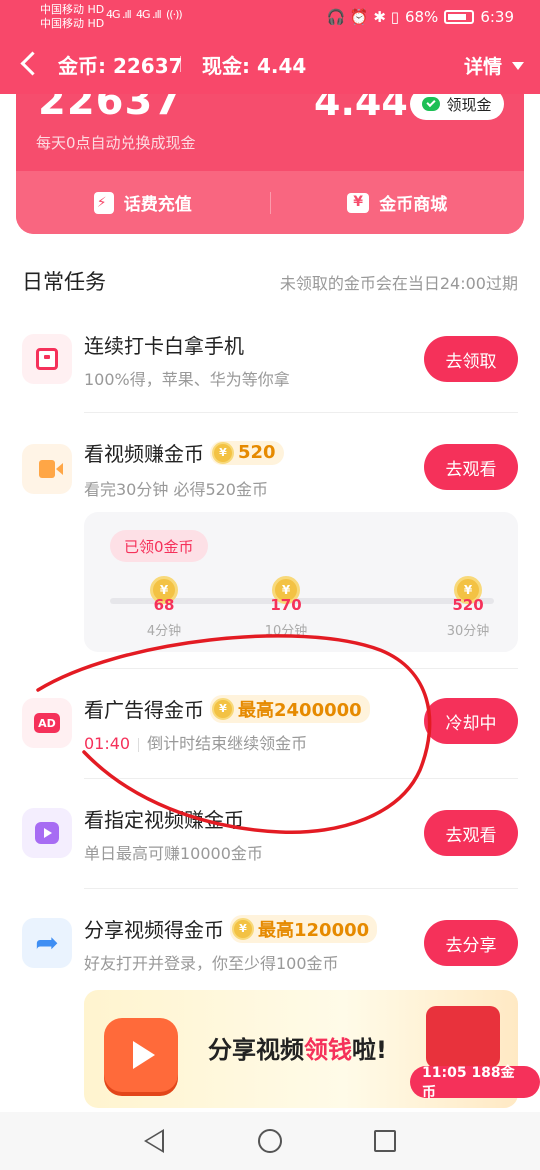 The image size is (540, 1170). What do you see at coordinates (103, 202) in the screenshot?
I see `bolt-icon` at bounding box center [103, 202].